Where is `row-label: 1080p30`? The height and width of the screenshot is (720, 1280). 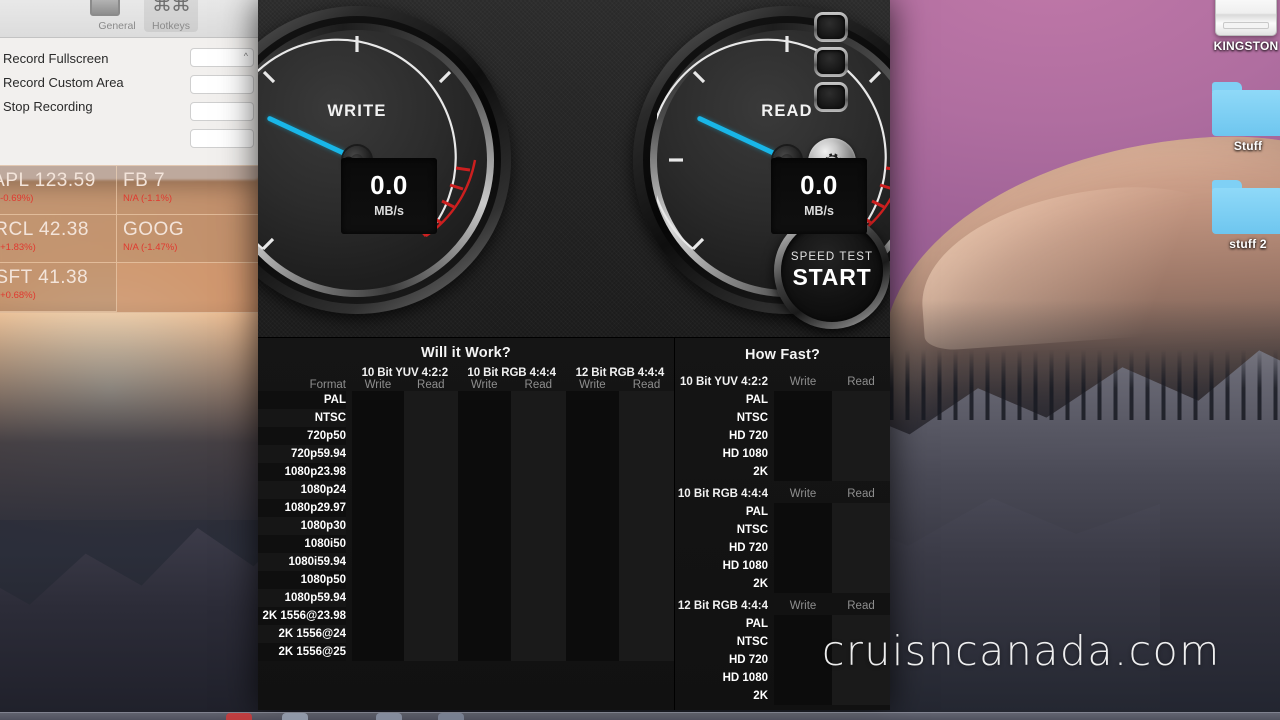
row-label: 1080p30 is located at coordinates (302, 526).